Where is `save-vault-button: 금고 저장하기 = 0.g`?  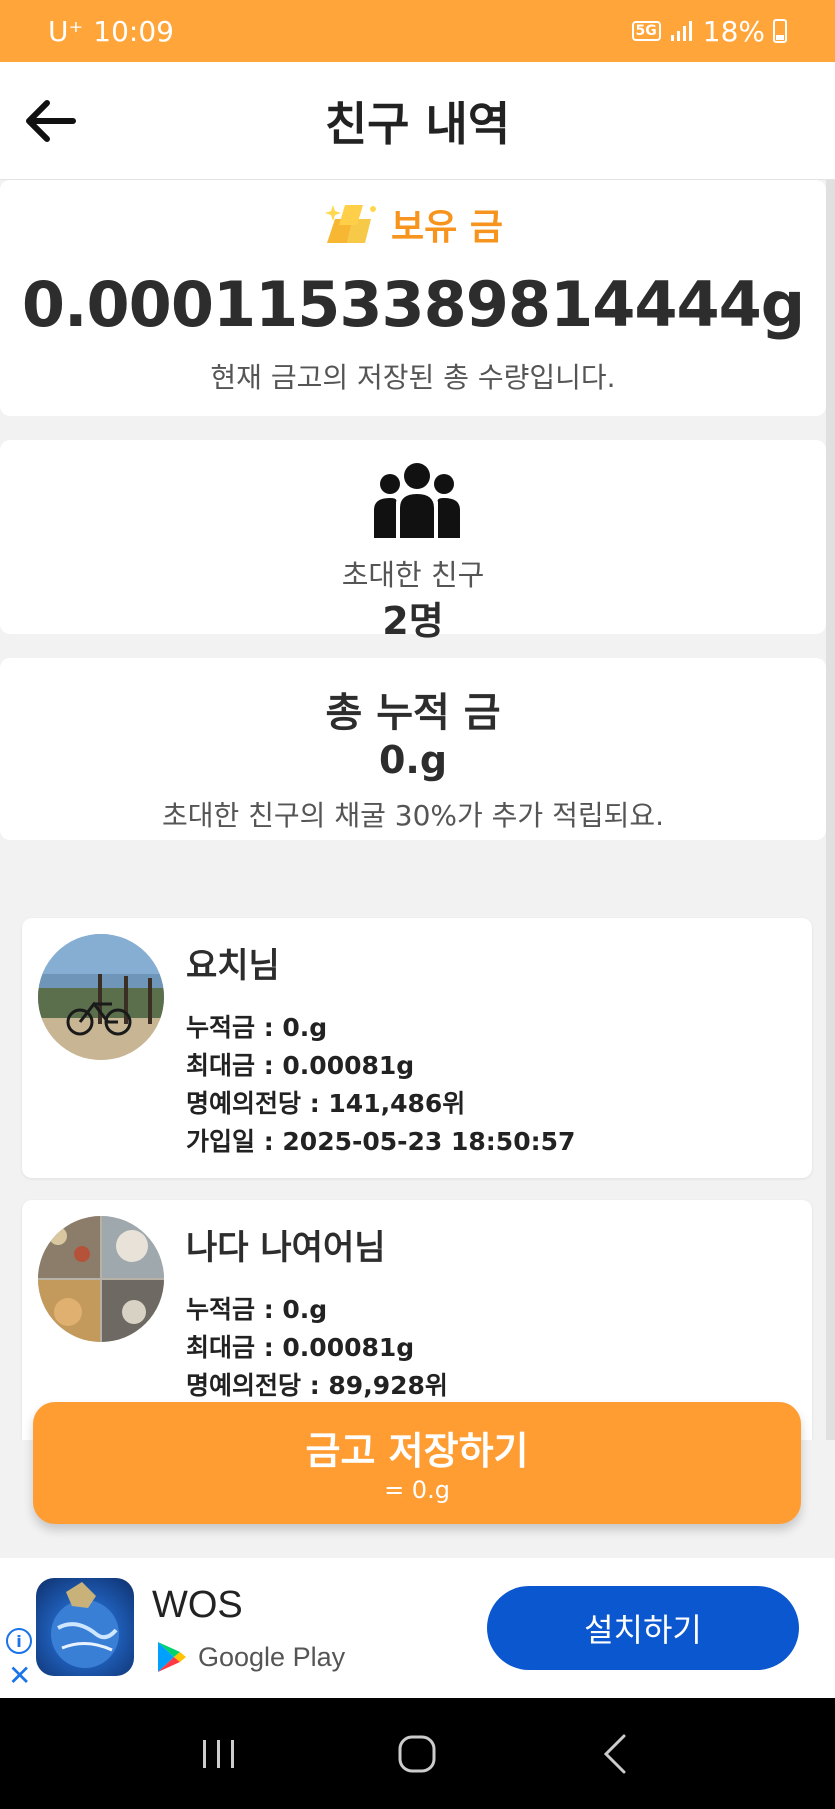
save-vault-button: 금고 저장하기 = 0.g is located at coordinates (417, 1463).